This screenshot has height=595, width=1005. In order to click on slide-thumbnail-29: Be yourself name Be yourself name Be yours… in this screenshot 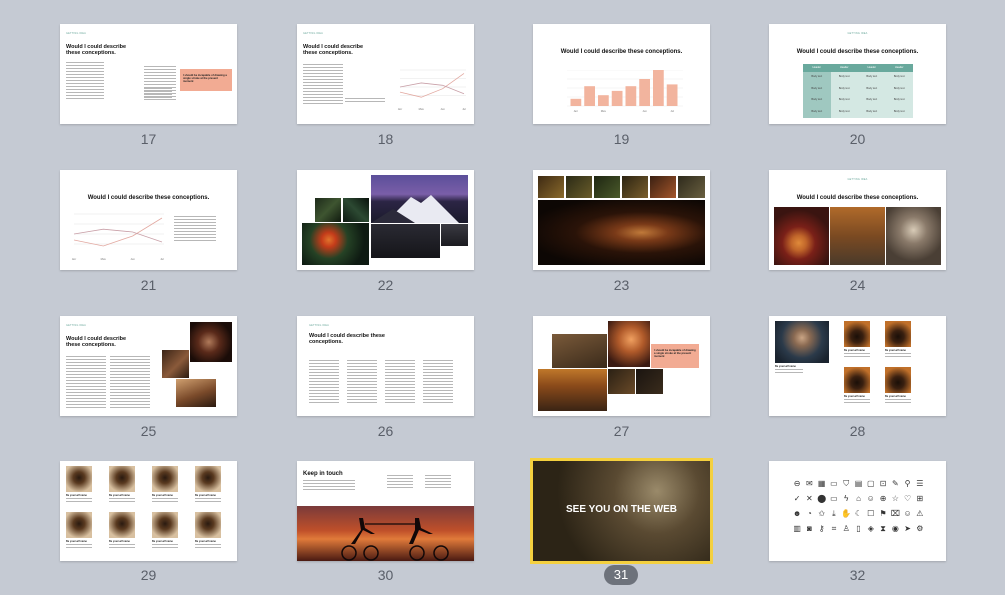, I will do `click(148, 511)`.